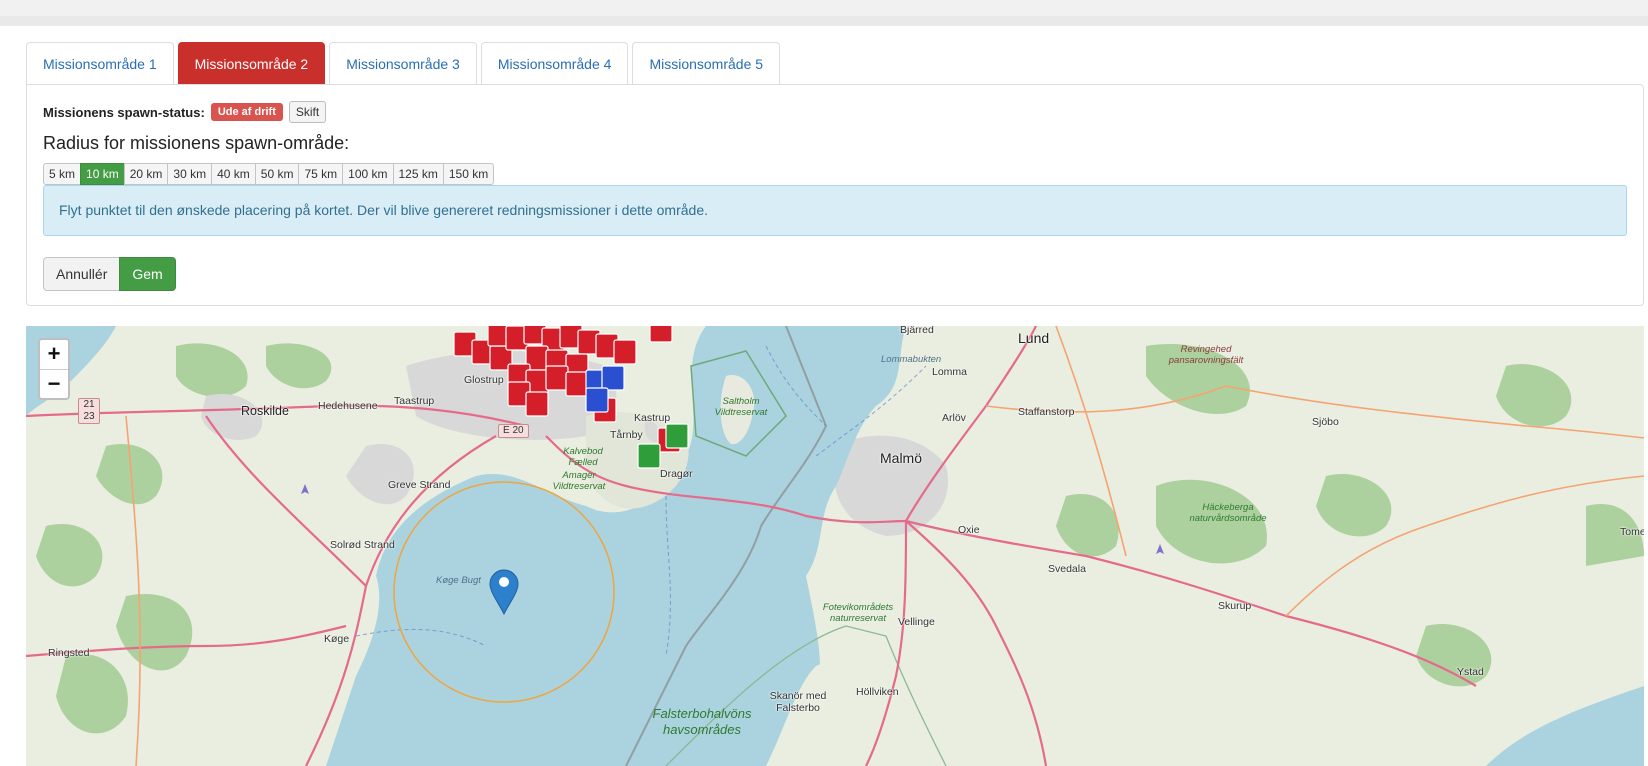  I want to click on place-label: Staffanstorp, so click(1046, 412).